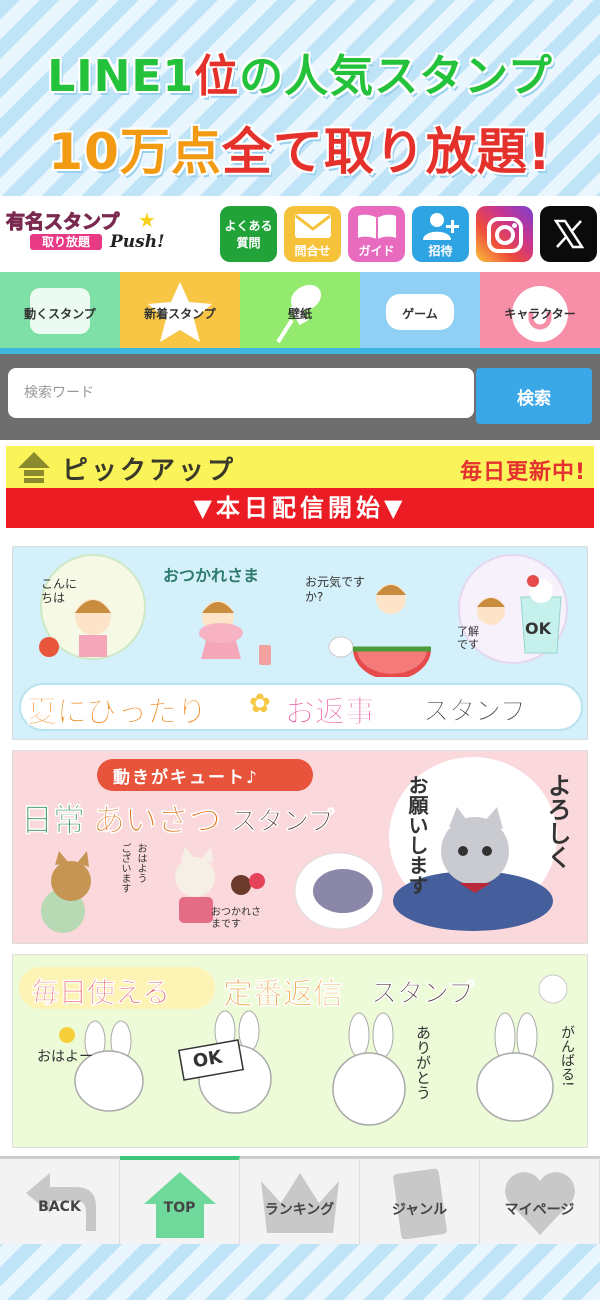 This screenshot has height=1300, width=600. What do you see at coordinates (236, 918) in the screenshot?
I see `bubble-otsukare: おつかれさまです` at bounding box center [236, 918].